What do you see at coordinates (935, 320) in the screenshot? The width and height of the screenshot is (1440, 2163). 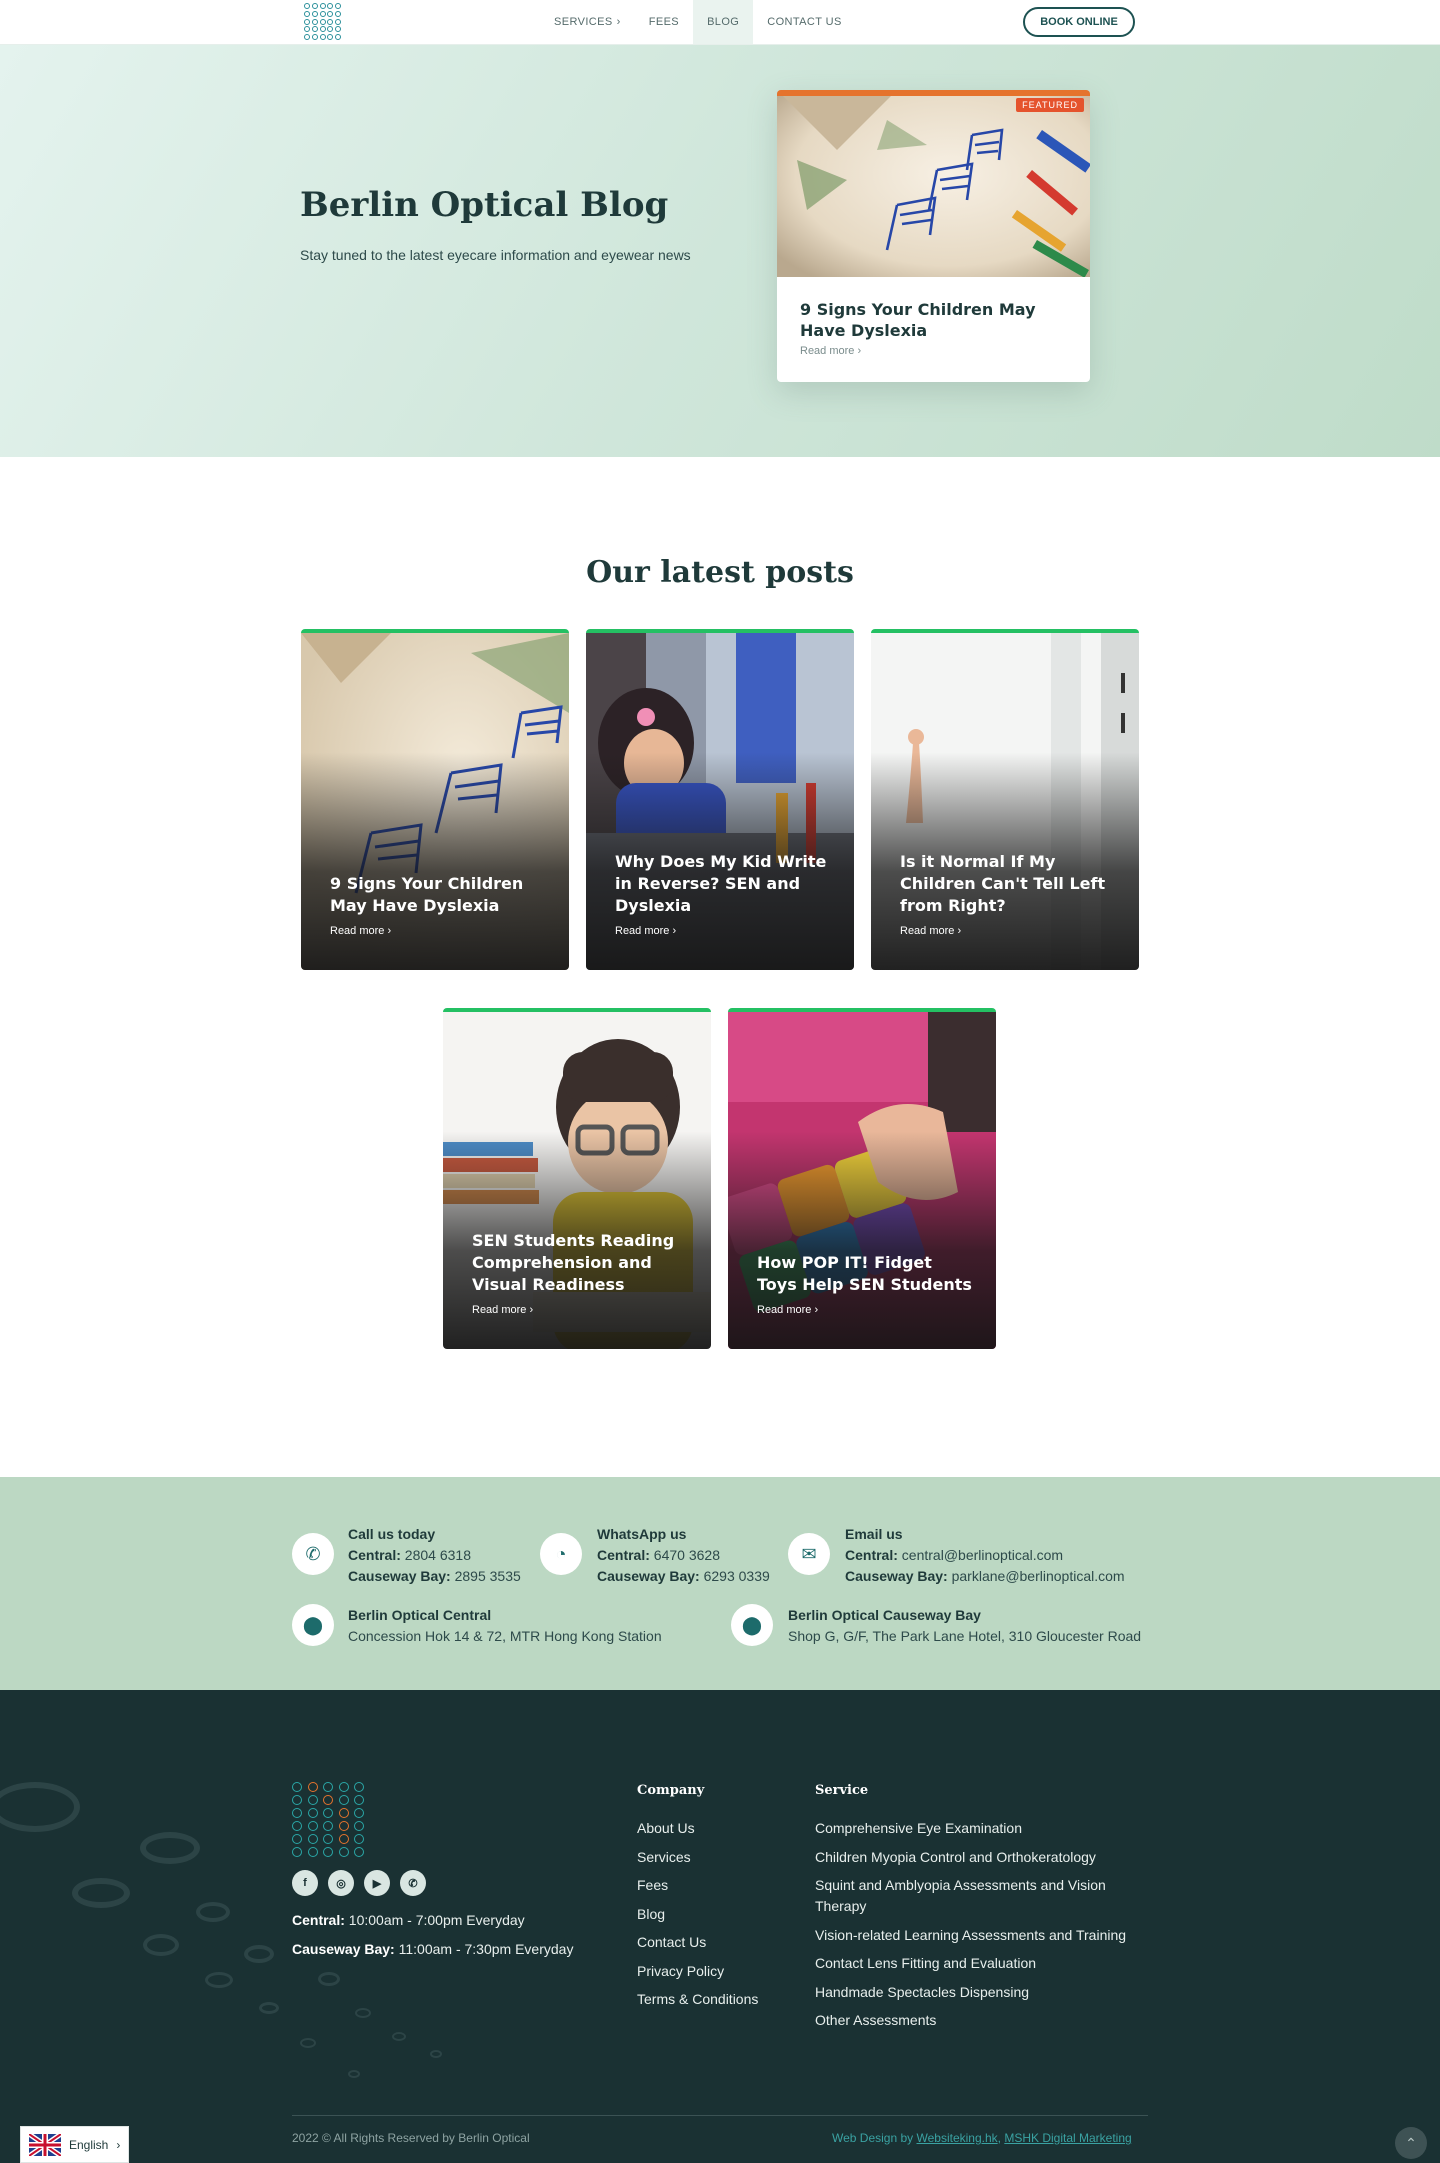 I see `featured-post-title: 9 Signs Your Children May Have Dyslexia` at bounding box center [935, 320].